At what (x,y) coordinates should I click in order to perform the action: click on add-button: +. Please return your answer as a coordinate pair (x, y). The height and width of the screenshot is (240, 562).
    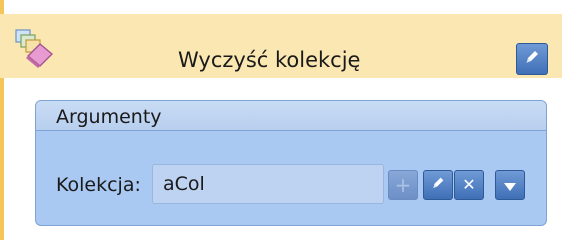
    Looking at the image, I should click on (403, 185).